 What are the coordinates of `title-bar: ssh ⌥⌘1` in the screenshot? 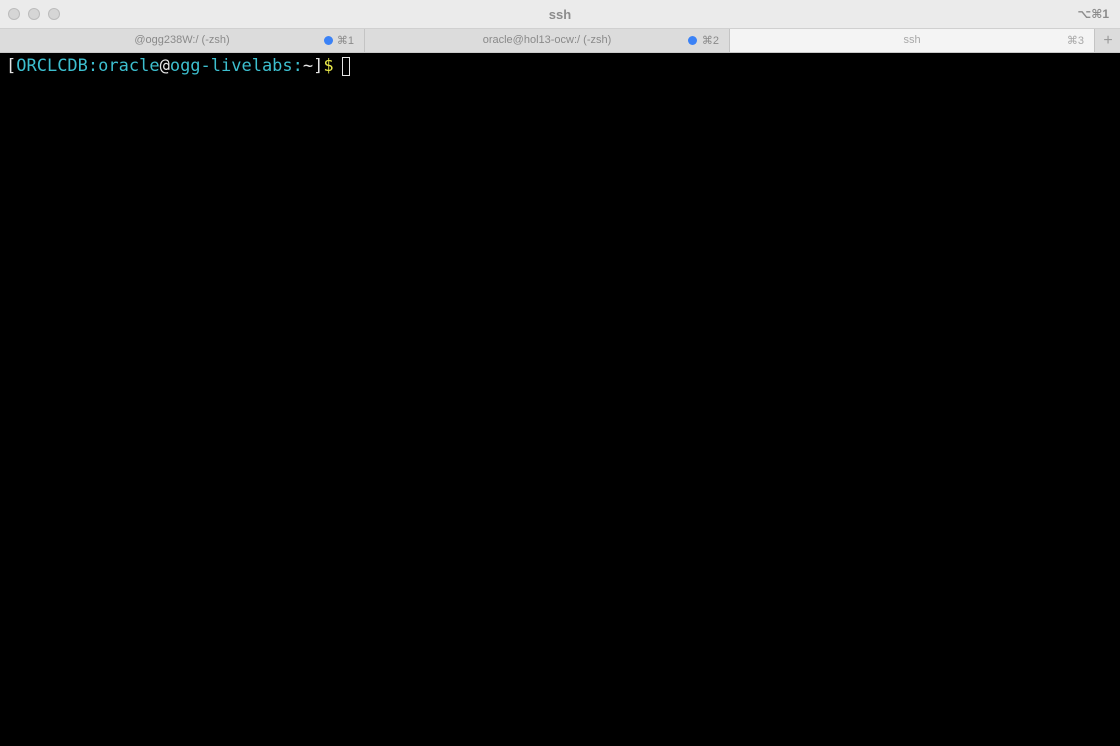 It's located at (560, 14).